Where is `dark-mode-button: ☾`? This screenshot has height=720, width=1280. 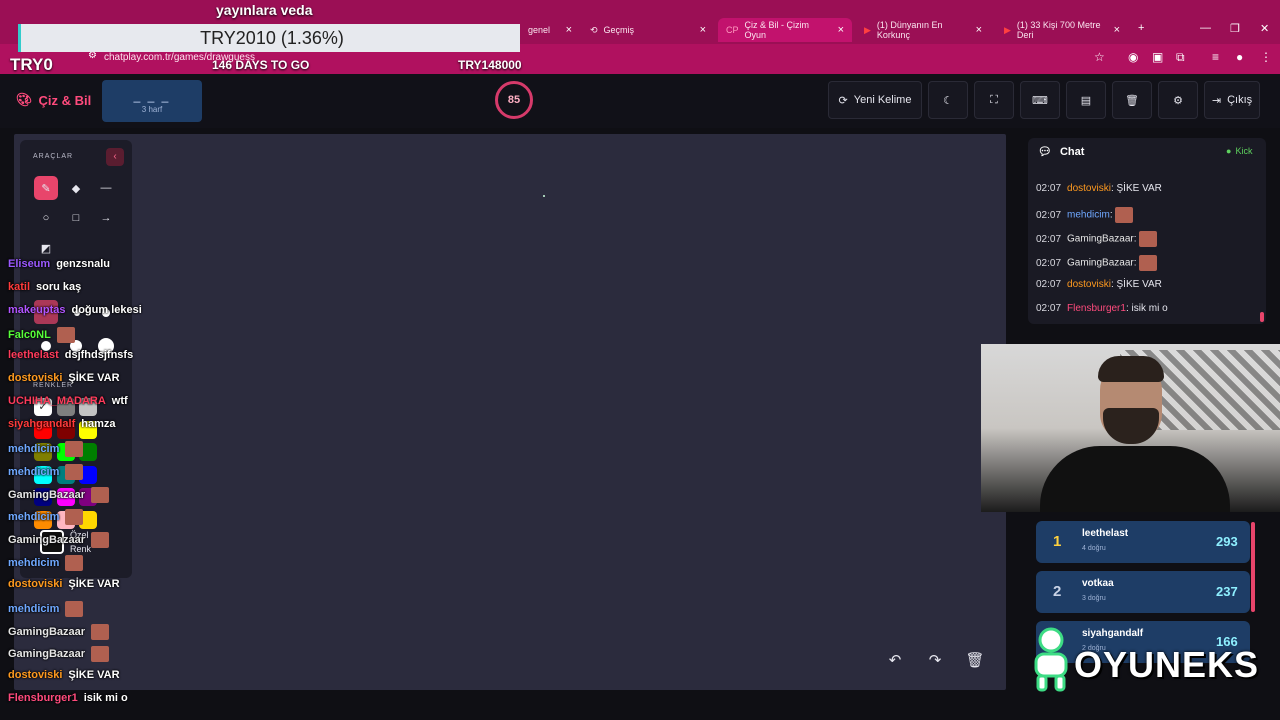
dark-mode-button: ☾ is located at coordinates (948, 100).